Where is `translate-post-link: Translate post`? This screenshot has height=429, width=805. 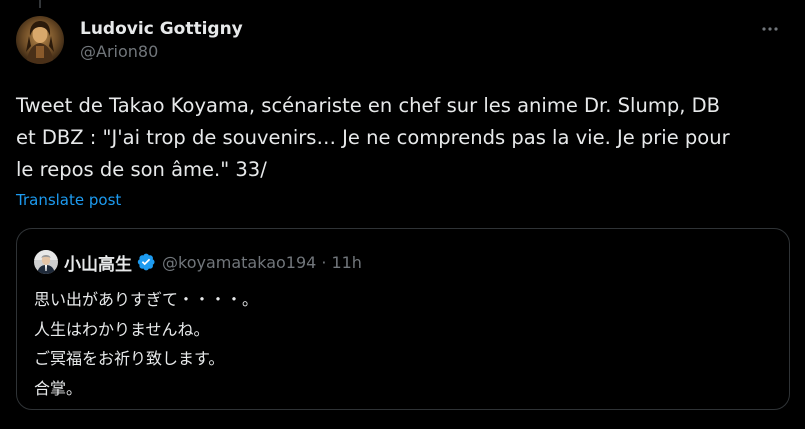
translate-post-link: Translate post is located at coordinates (68, 200).